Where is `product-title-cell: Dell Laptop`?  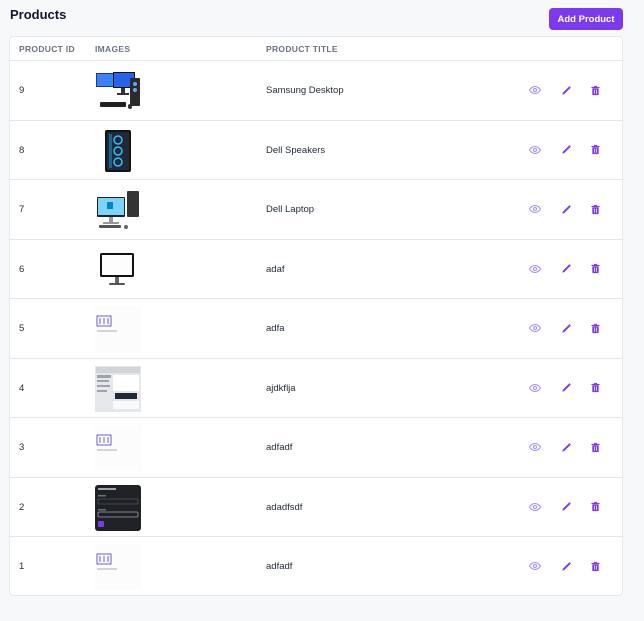
product-title-cell: Dell Laptop is located at coordinates (290, 209).